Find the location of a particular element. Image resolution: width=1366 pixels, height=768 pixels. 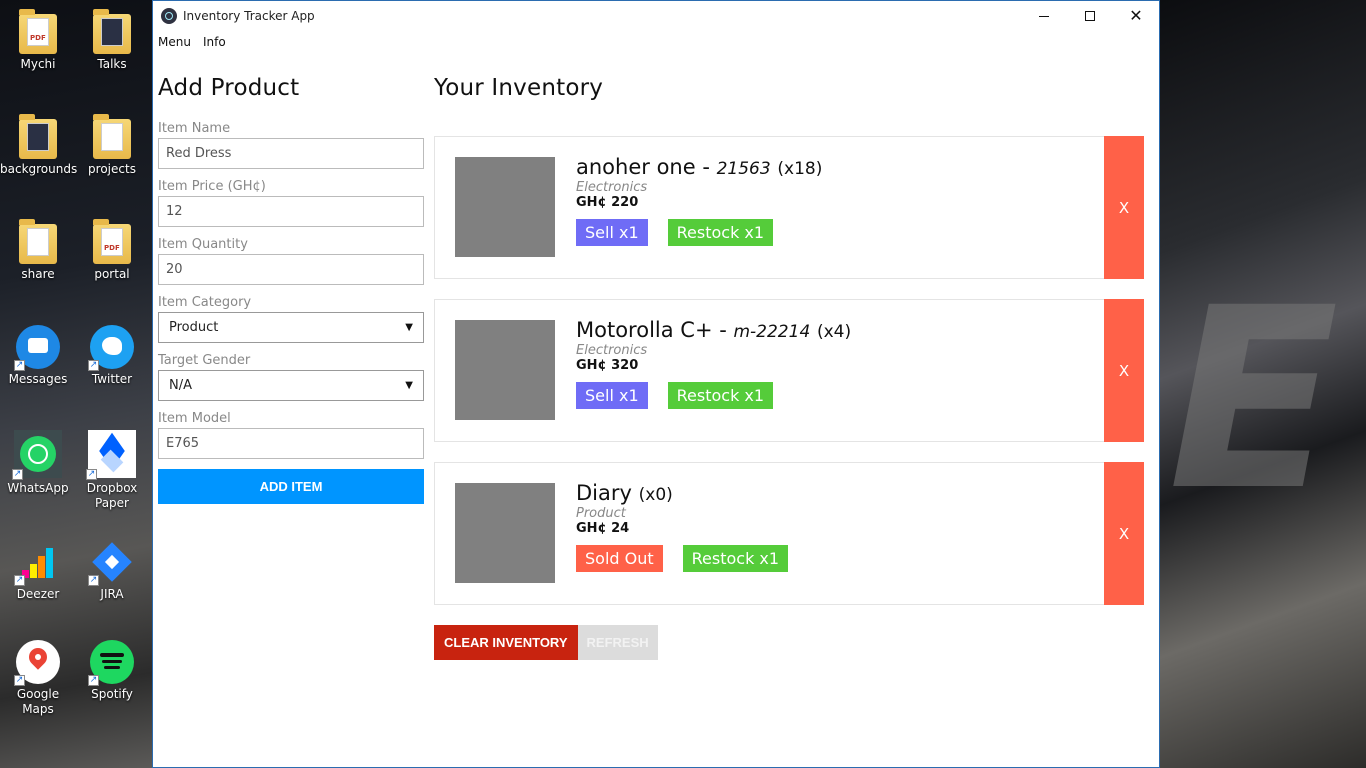

desktop-icon-jira: ↗ JIRA is located at coordinates (112, 571).